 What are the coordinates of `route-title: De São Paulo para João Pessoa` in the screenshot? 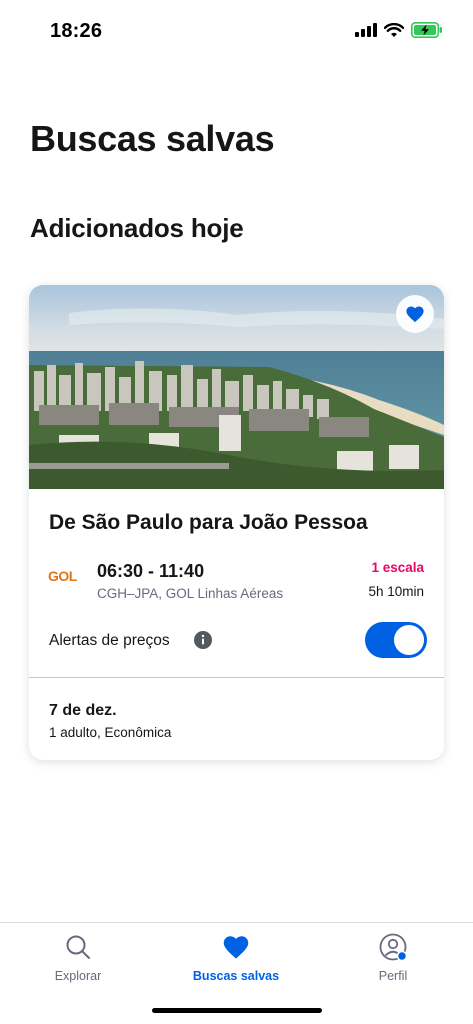 It's located at (208, 522).